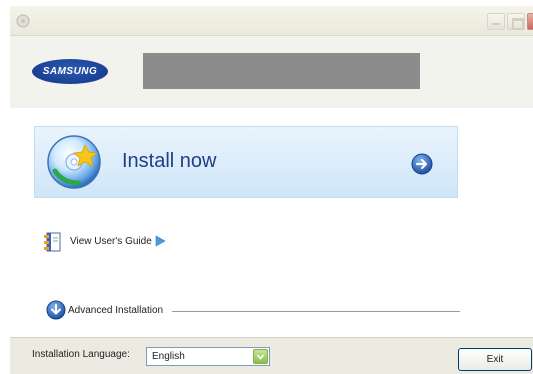 This screenshot has width=533, height=374. What do you see at coordinates (253, 310) in the screenshot?
I see `advanced-installation-link: Advanced Installation` at bounding box center [253, 310].